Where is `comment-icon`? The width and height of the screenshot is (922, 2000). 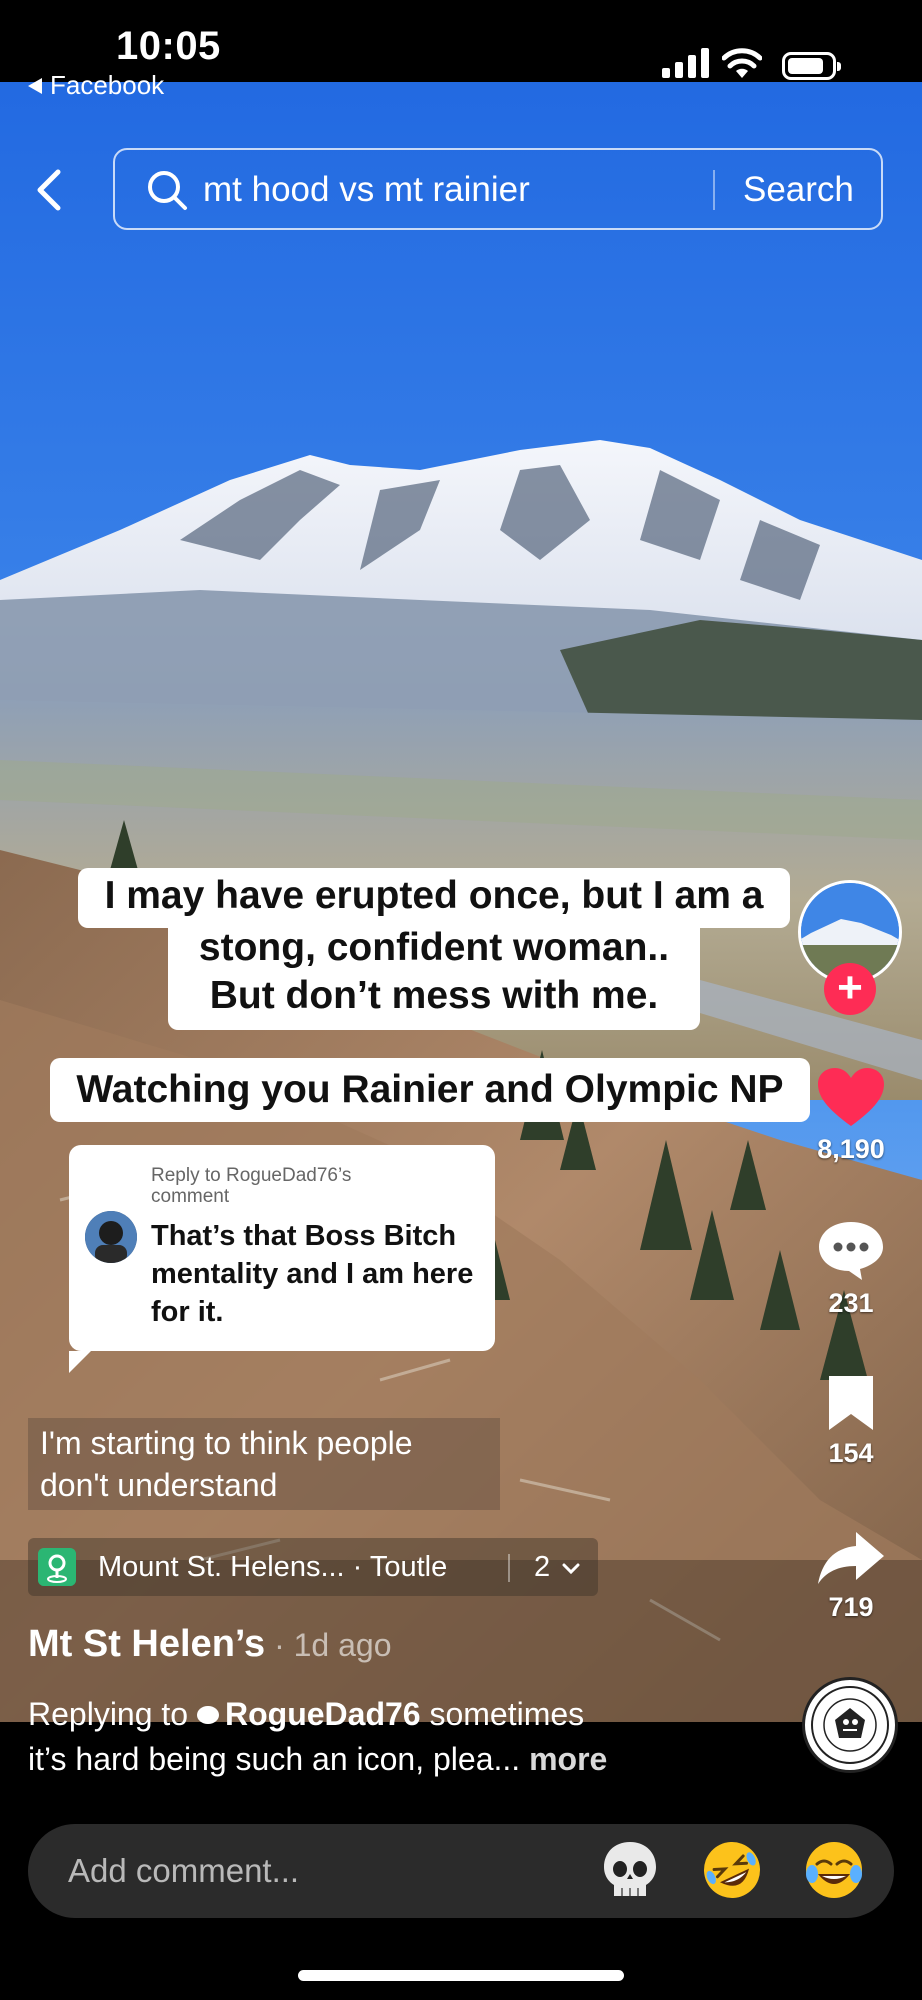 comment-icon is located at coordinates (851, 1251).